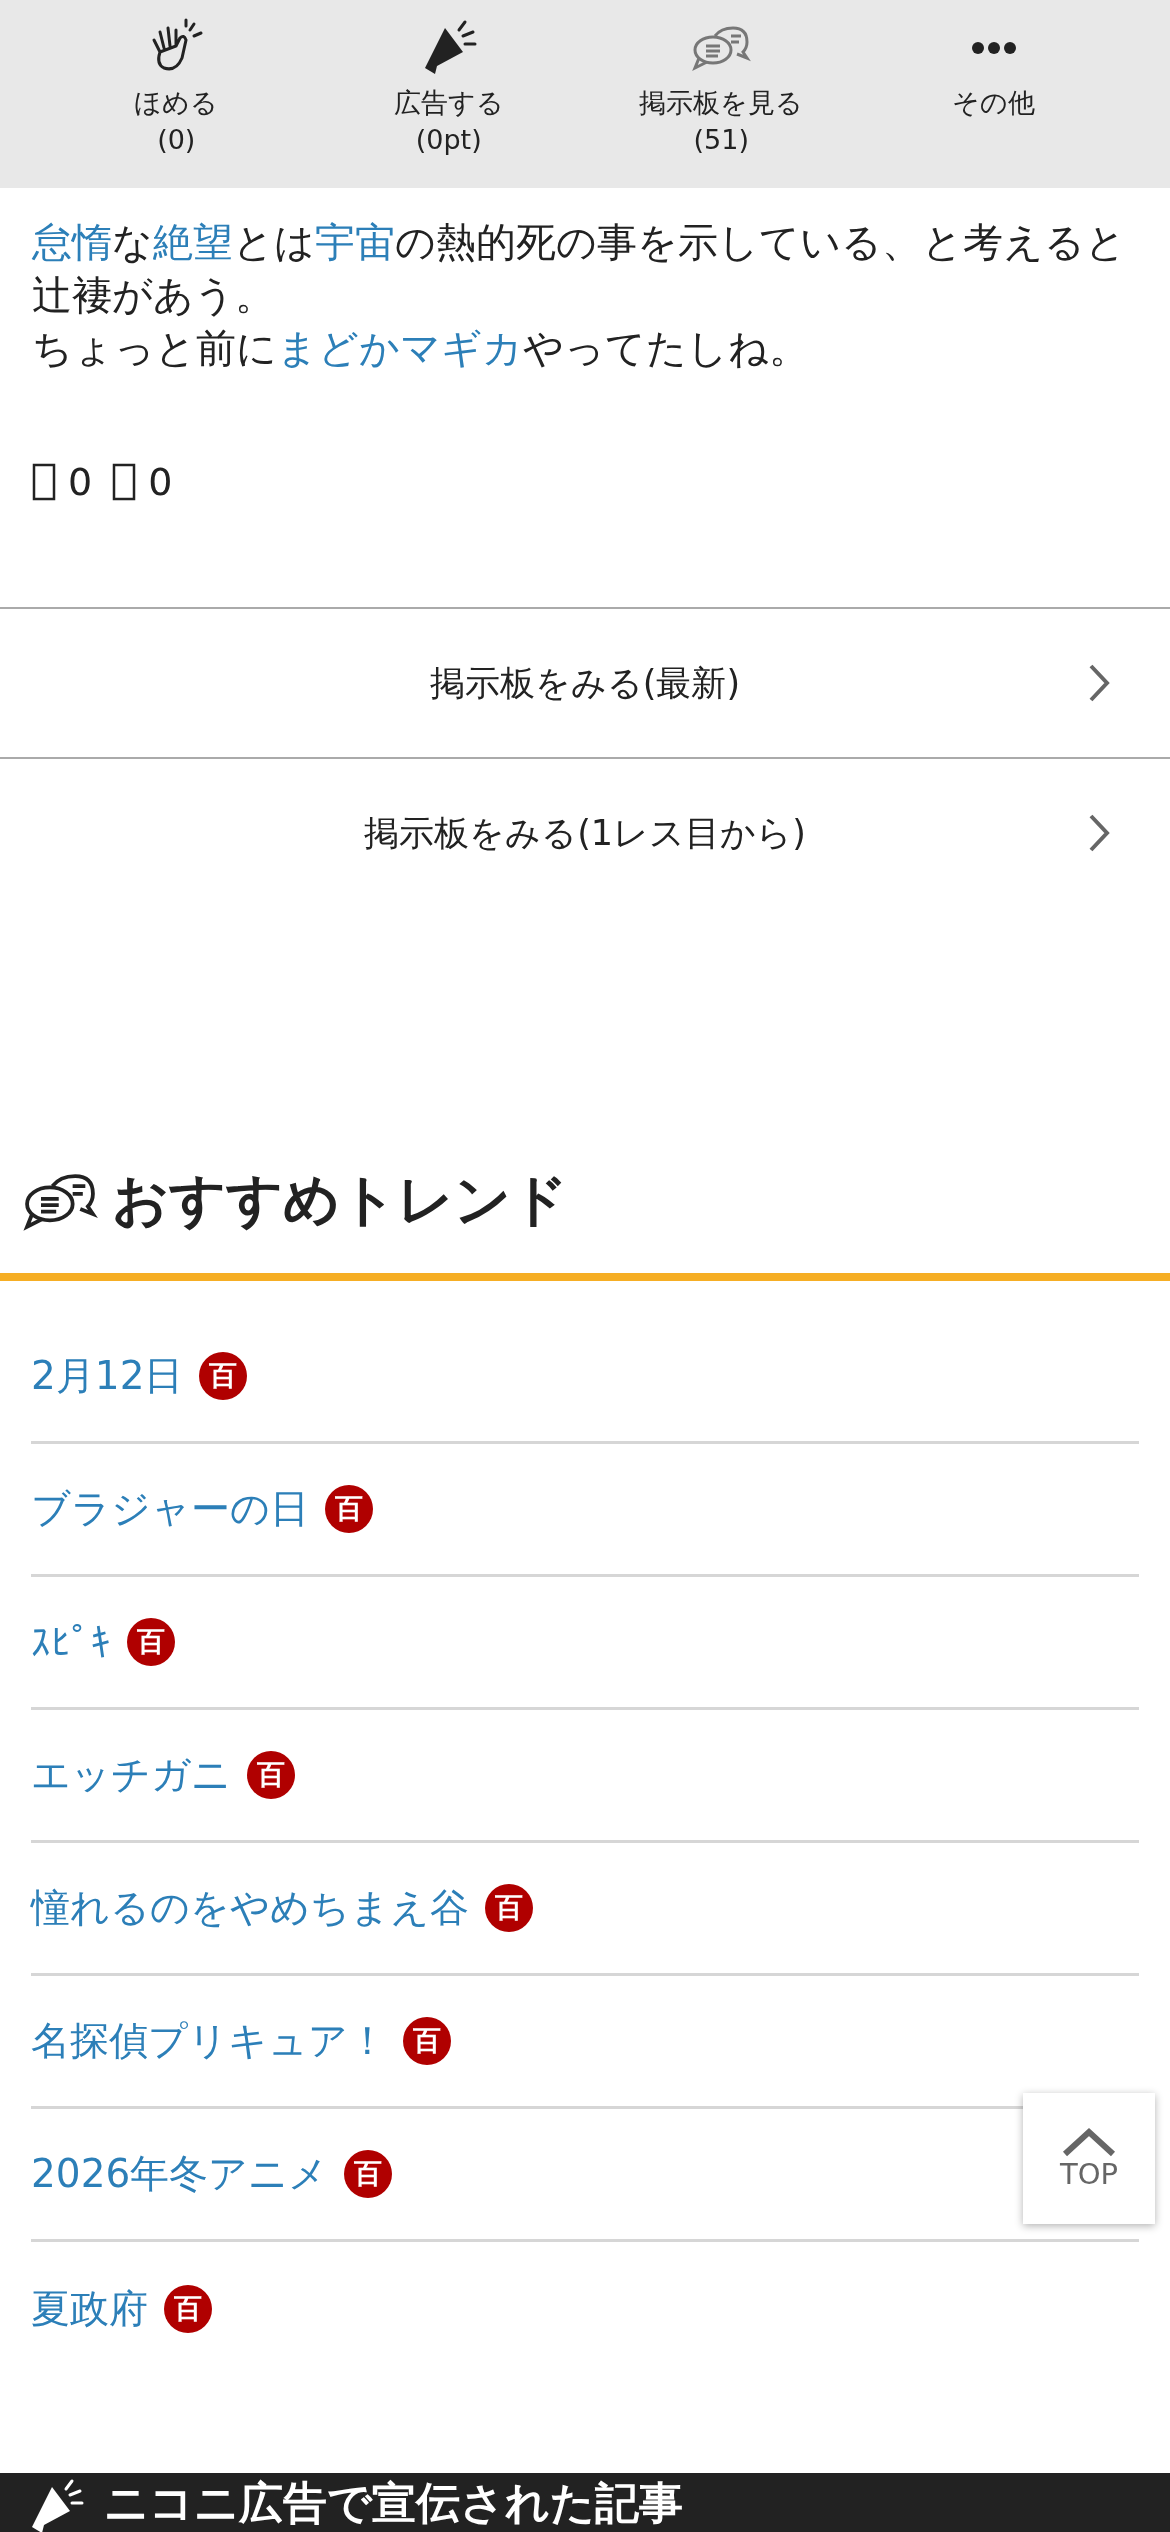  I want to click on trend-link: 名探偵プリキュア！, so click(209, 2041).